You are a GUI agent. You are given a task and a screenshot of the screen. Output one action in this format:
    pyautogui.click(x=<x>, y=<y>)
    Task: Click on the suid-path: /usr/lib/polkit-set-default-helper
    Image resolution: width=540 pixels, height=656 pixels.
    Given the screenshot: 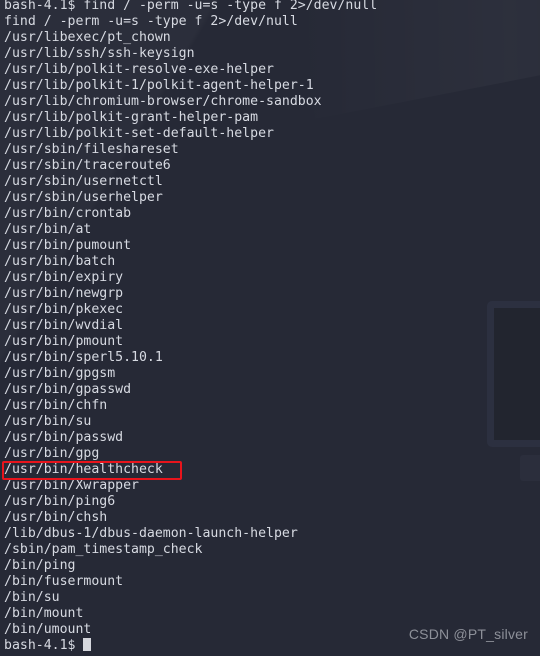 What is the action you would take?
    pyautogui.click(x=139, y=133)
    